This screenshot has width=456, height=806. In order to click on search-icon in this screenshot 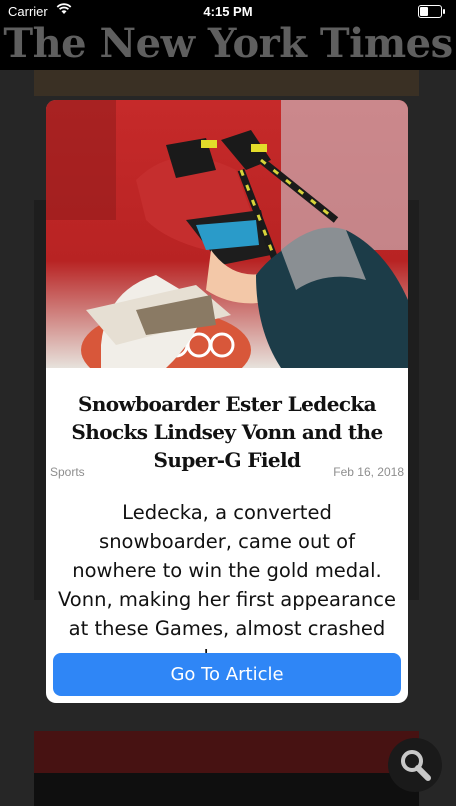, I will do `click(416, 765)`.